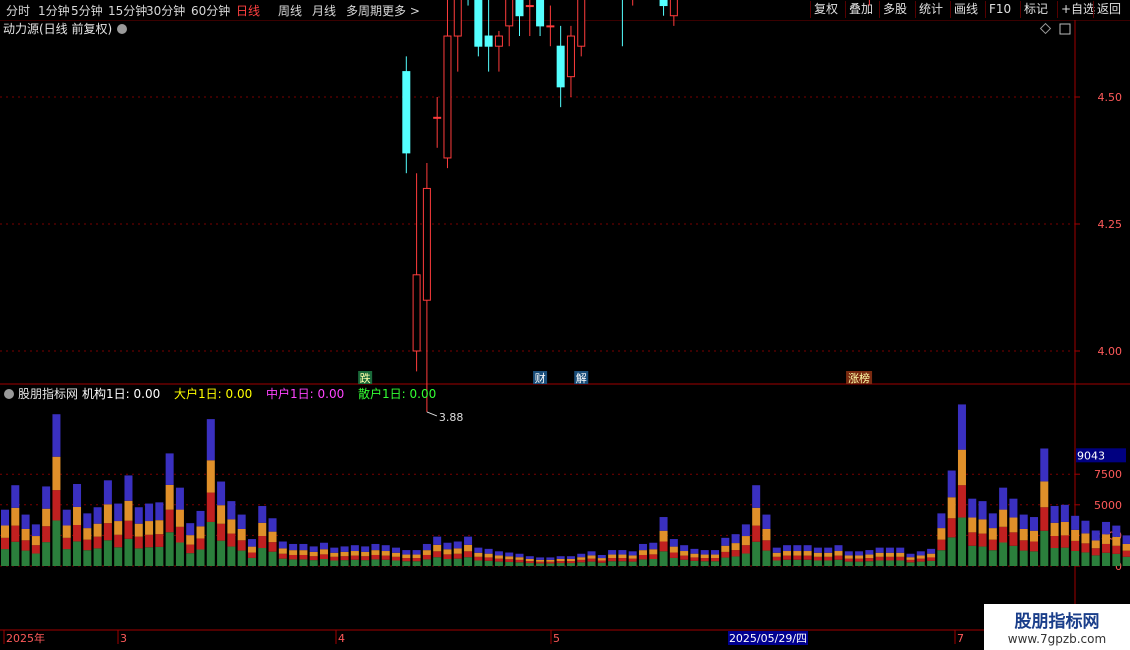  Describe the element at coordinates (123, 638) in the screenshot. I see `date-label-1: 3` at that location.